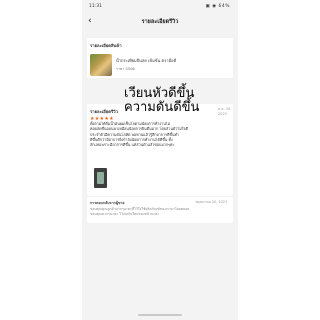  I want to click on seller-reply-title: การตอบกลับจากผู้ขาย, so click(107, 203).